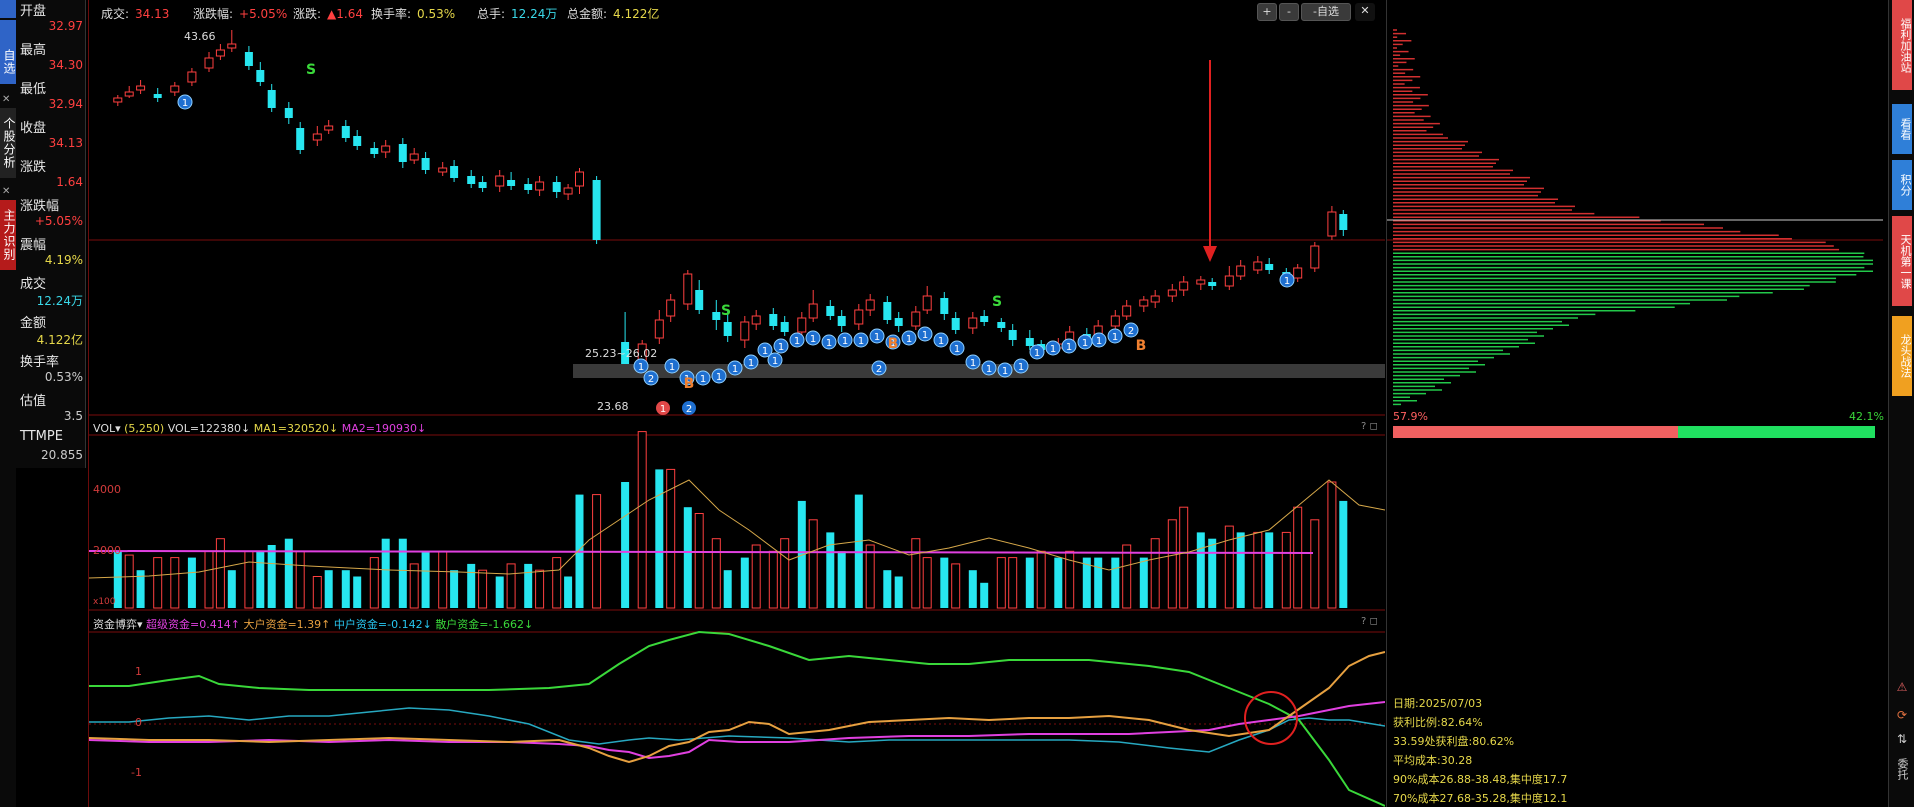  Describe the element at coordinates (1902, 769) in the screenshot. I see `order-button: 委托` at that location.